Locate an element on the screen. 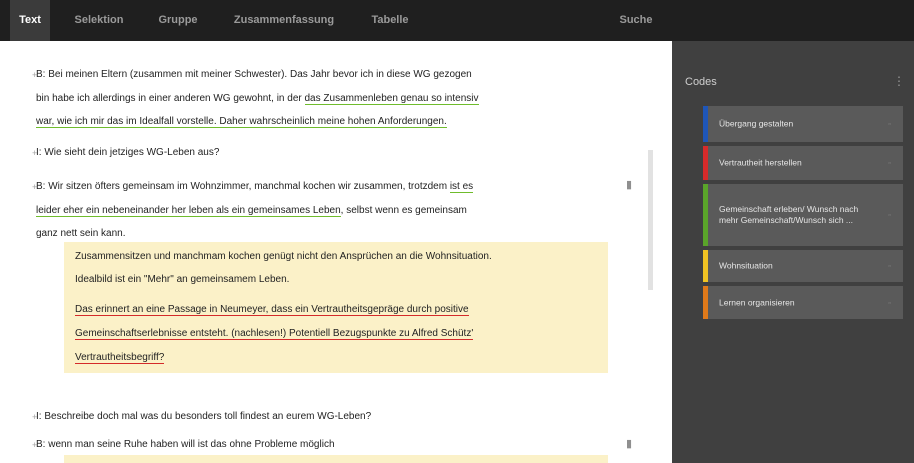 The image size is (914, 463). memo-text: Vertrautheitsbegriff? is located at coordinates (330, 358).